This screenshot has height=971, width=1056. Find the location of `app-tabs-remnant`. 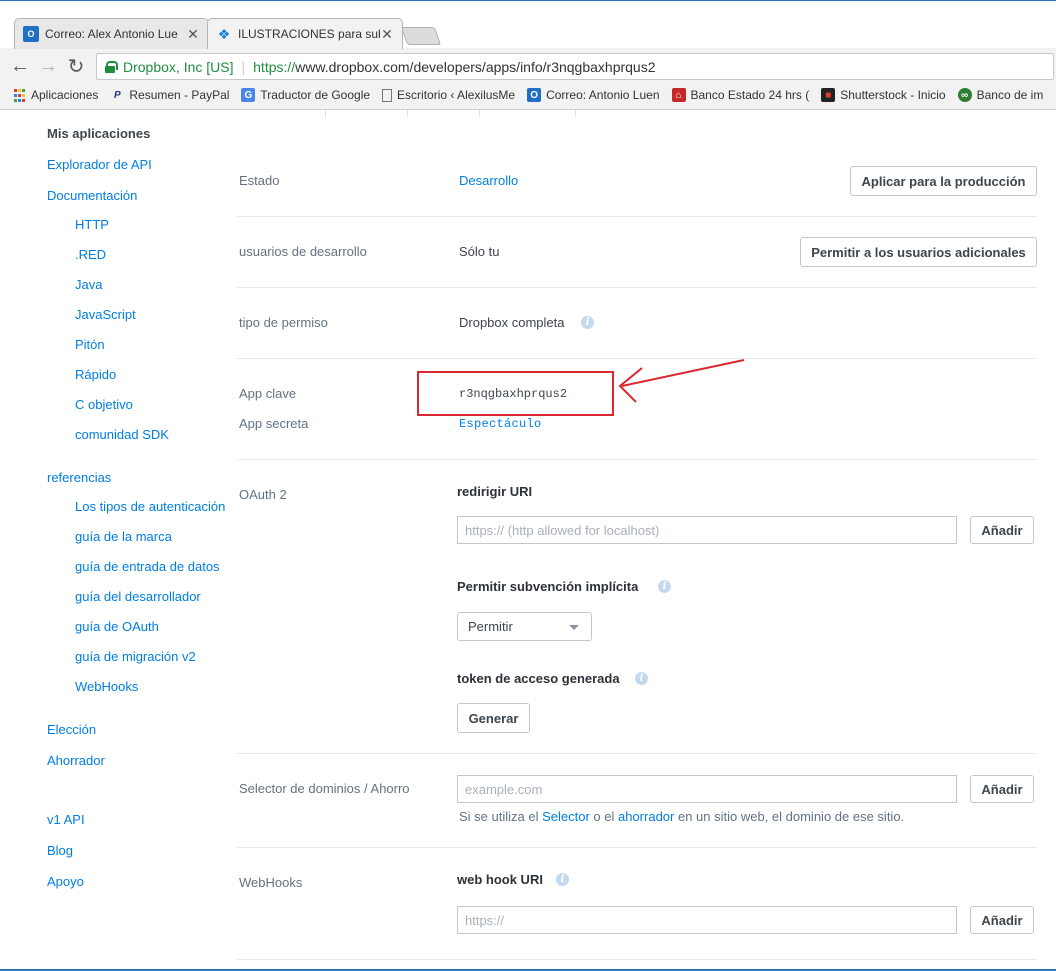

app-tabs-remnant is located at coordinates (437, 114).